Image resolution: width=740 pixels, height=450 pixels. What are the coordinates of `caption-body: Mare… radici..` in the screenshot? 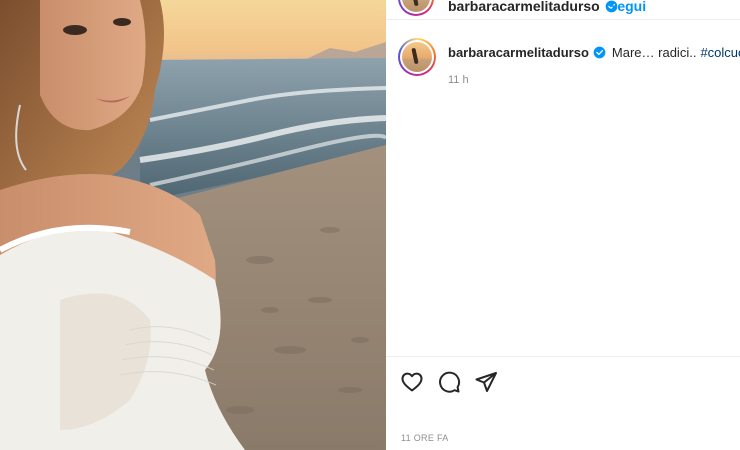 It's located at (654, 52).